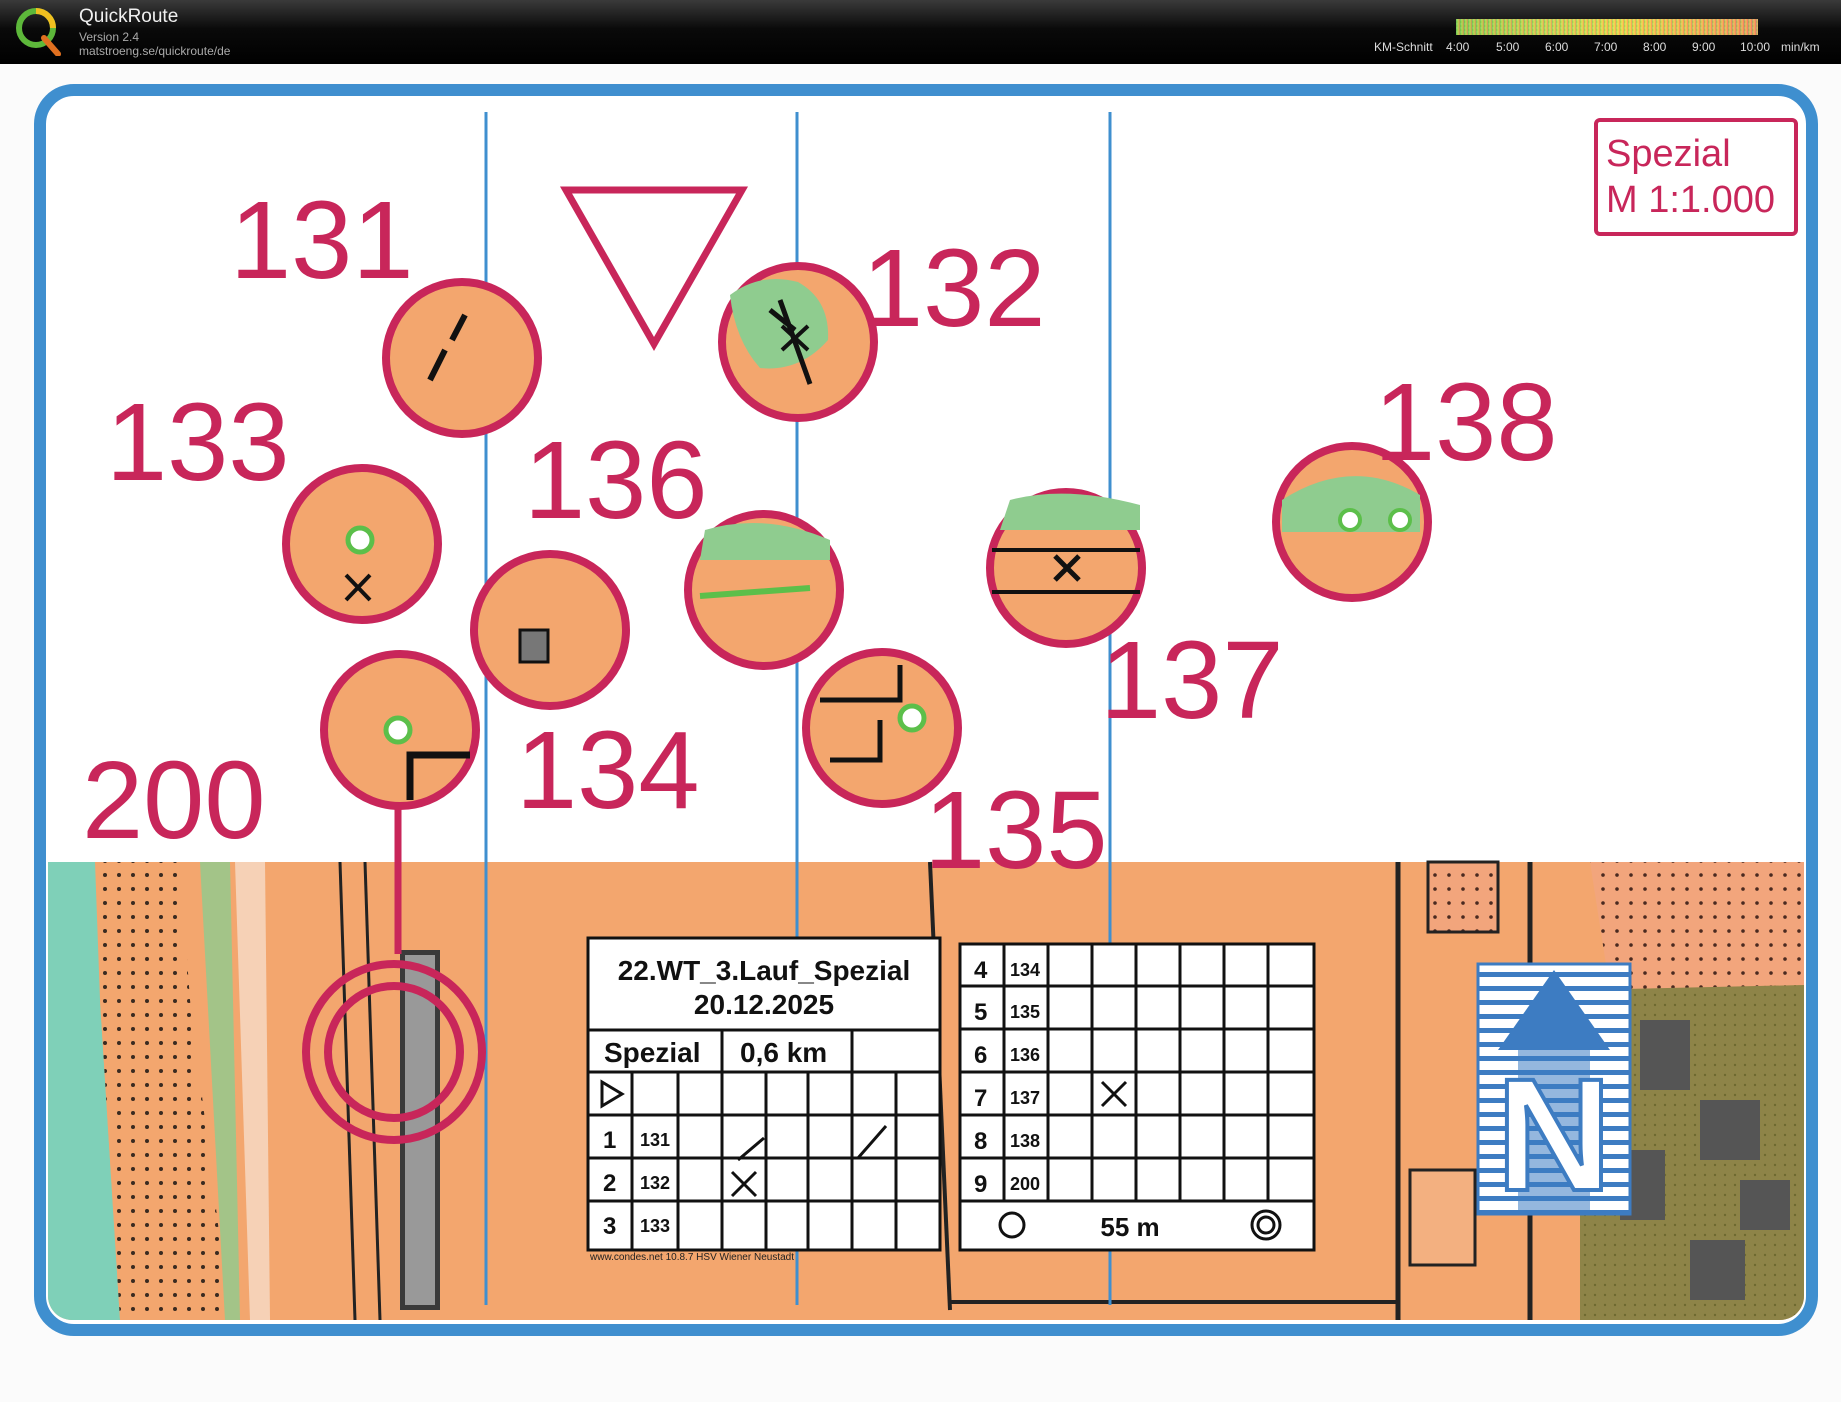 The width and height of the screenshot is (1841, 1402). Describe the element at coordinates (1025, 970) in the screenshot. I see `cd-code-134: 134` at that location.